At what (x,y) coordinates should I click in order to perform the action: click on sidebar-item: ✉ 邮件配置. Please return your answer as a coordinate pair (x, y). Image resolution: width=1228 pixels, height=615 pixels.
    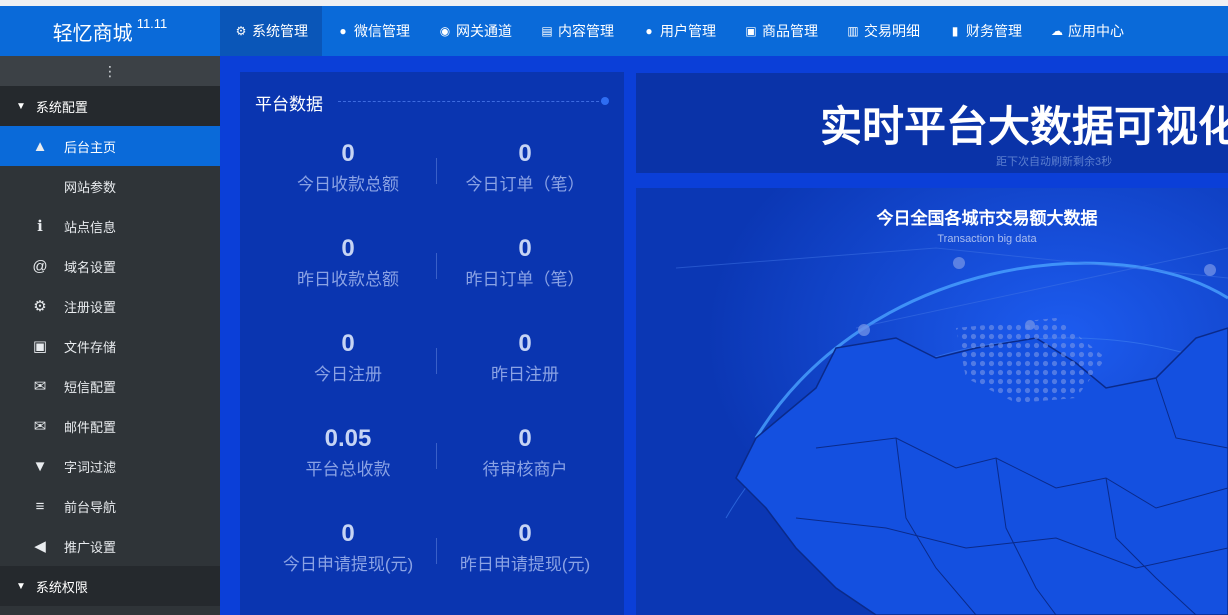
    Looking at the image, I should click on (110, 426).